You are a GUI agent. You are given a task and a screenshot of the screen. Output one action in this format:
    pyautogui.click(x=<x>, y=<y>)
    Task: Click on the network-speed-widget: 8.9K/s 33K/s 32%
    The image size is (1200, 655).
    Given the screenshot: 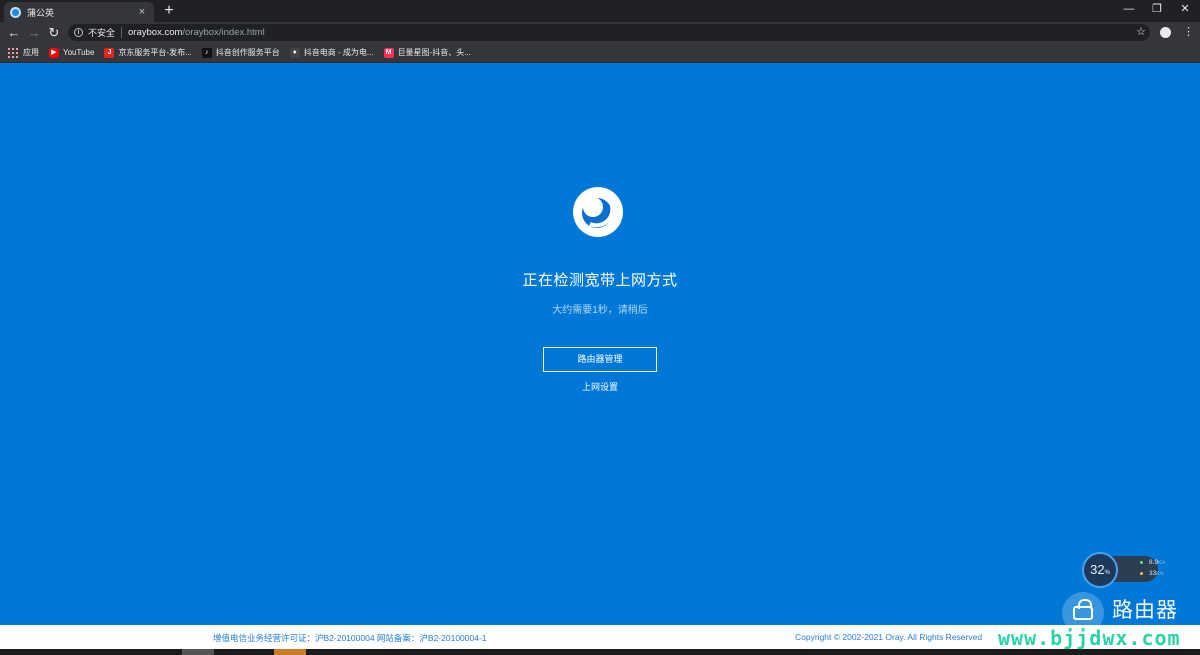 What is the action you would take?
    pyautogui.click(x=1123, y=570)
    